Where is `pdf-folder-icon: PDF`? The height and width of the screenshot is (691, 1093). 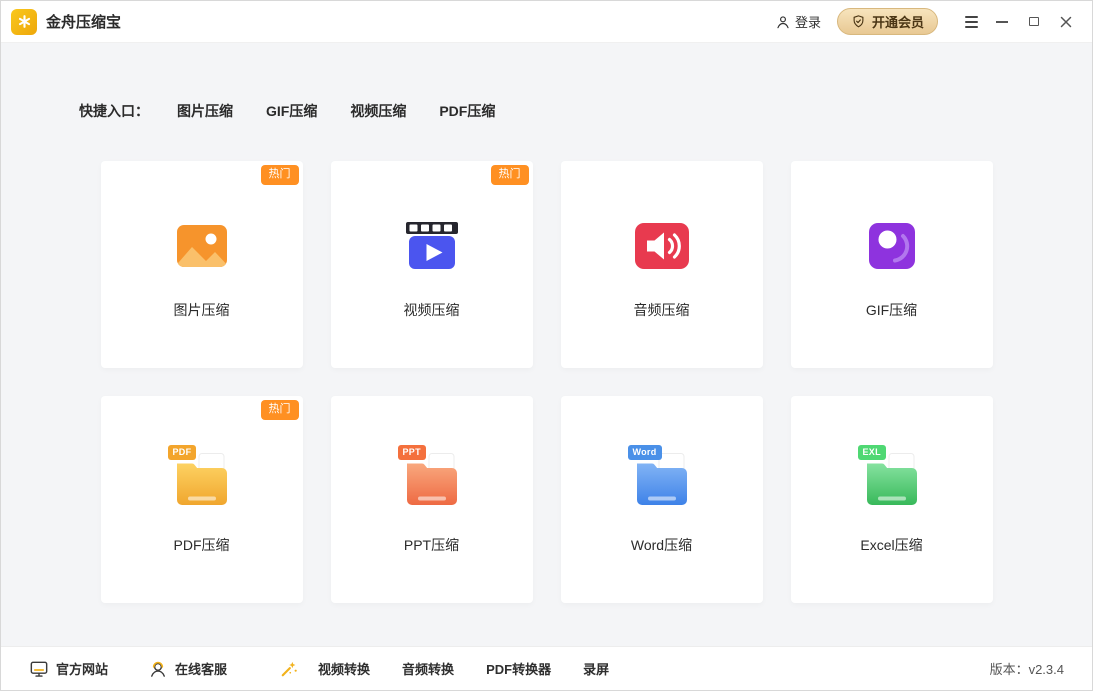
pdf-folder-icon: PDF is located at coordinates (200, 479).